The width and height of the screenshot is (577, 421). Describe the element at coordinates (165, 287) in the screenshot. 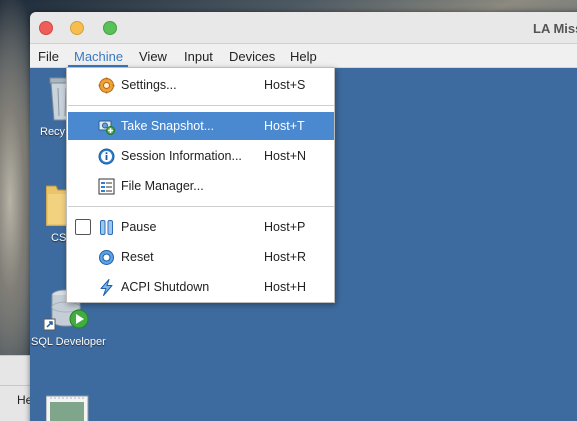

I see `menu-item-label: ACPI Shutdown` at that location.